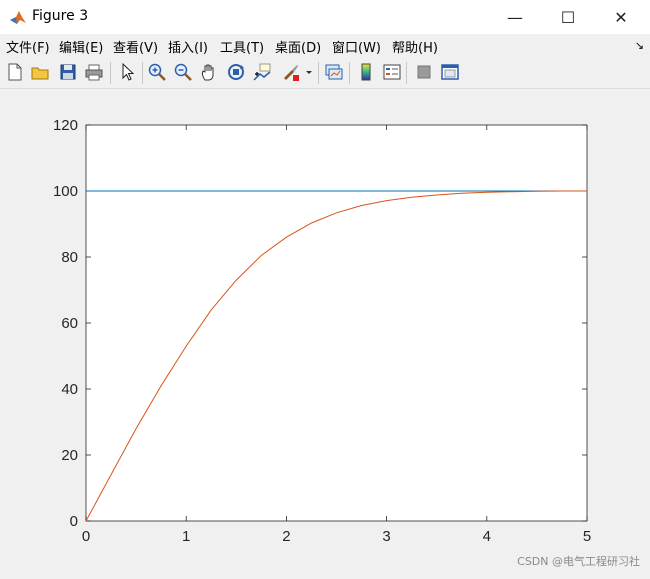  What do you see at coordinates (81, 46) in the screenshot?
I see `menu-edit: 编辑(E)` at bounding box center [81, 46].